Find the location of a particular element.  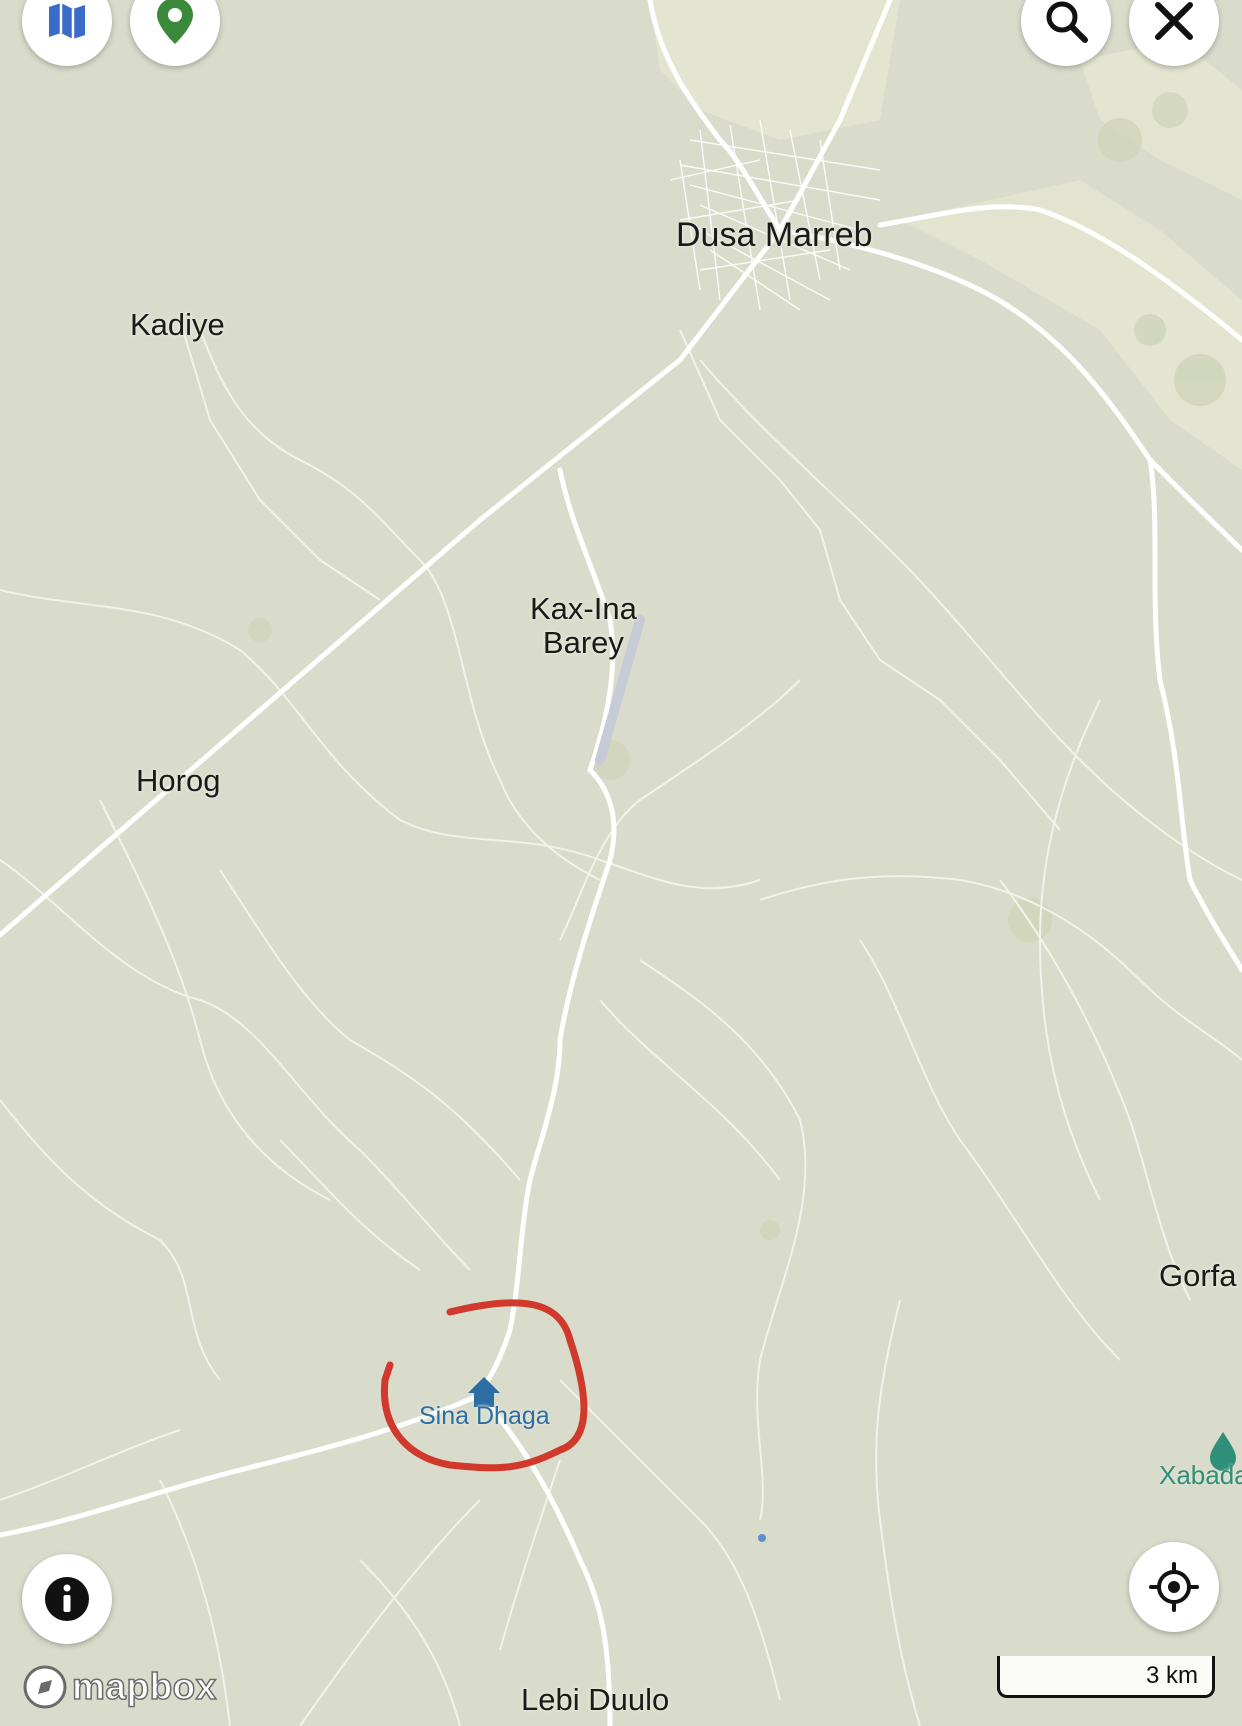

poi-label-xabada: Xabada is located at coordinates (1200, 1475).